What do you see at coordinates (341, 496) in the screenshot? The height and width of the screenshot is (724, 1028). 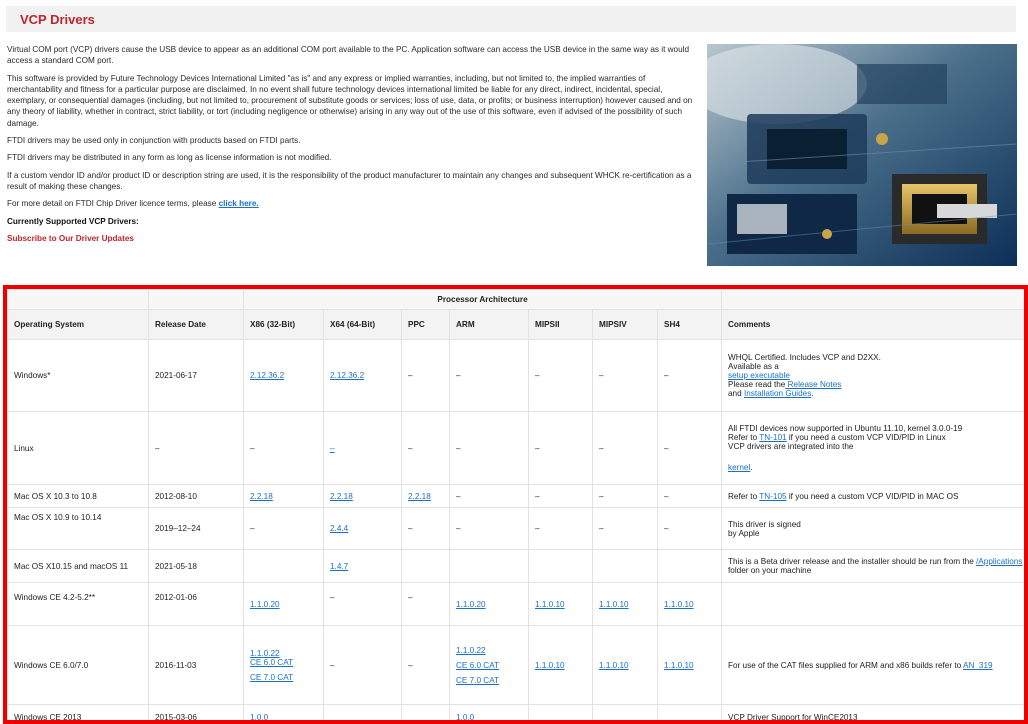 I see `x64-driver-link: 2.2.18` at bounding box center [341, 496].